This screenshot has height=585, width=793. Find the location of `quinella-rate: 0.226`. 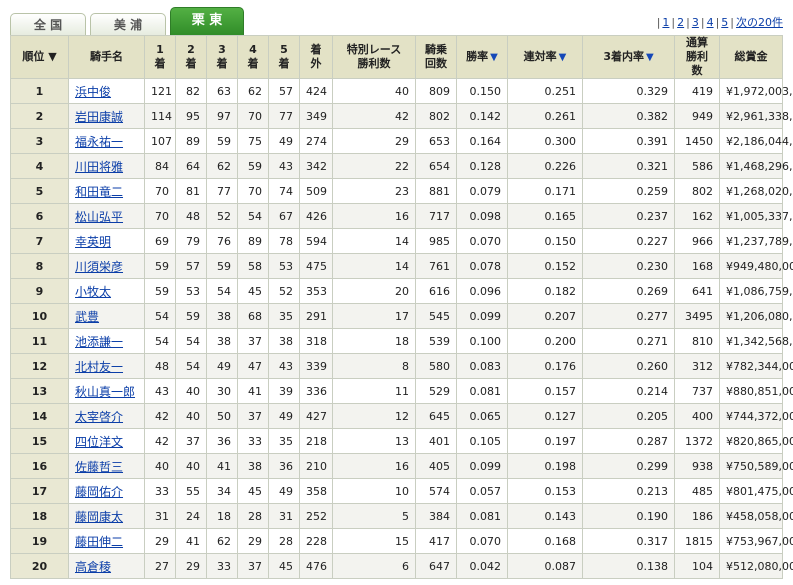

quinella-rate: 0.226 is located at coordinates (545, 166).